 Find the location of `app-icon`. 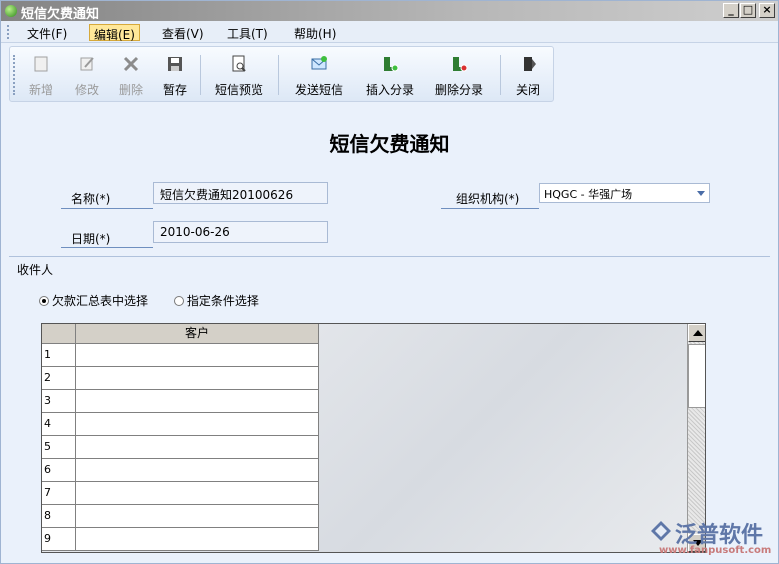

app-icon is located at coordinates (11, 11).